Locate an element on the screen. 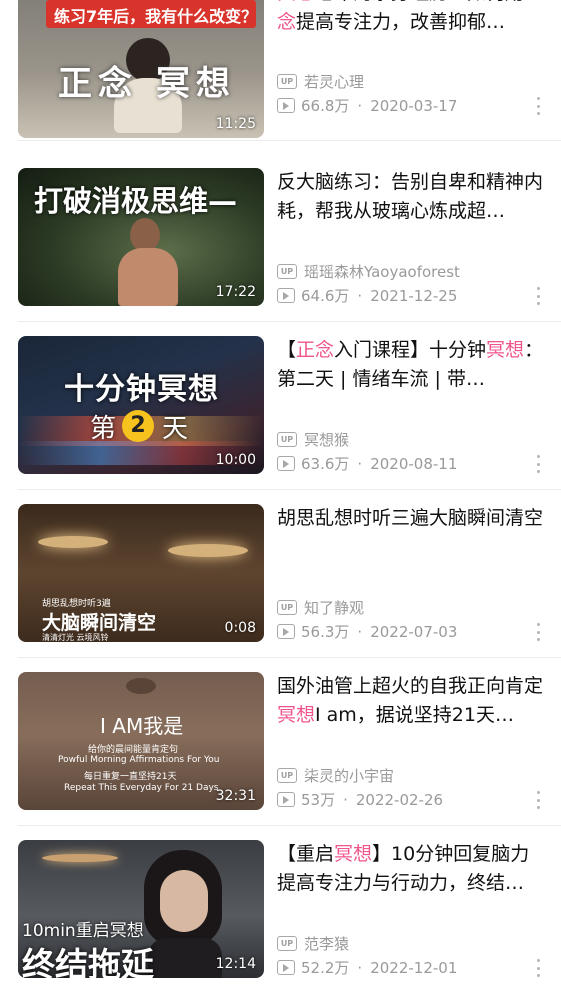 The height and width of the screenshot is (994, 561). upload-date: 2022-07-03 is located at coordinates (414, 631).